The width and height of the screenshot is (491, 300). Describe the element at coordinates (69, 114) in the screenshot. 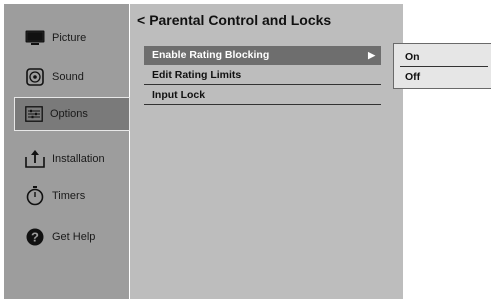

I see `sidebar-item-label: Options` at that location.